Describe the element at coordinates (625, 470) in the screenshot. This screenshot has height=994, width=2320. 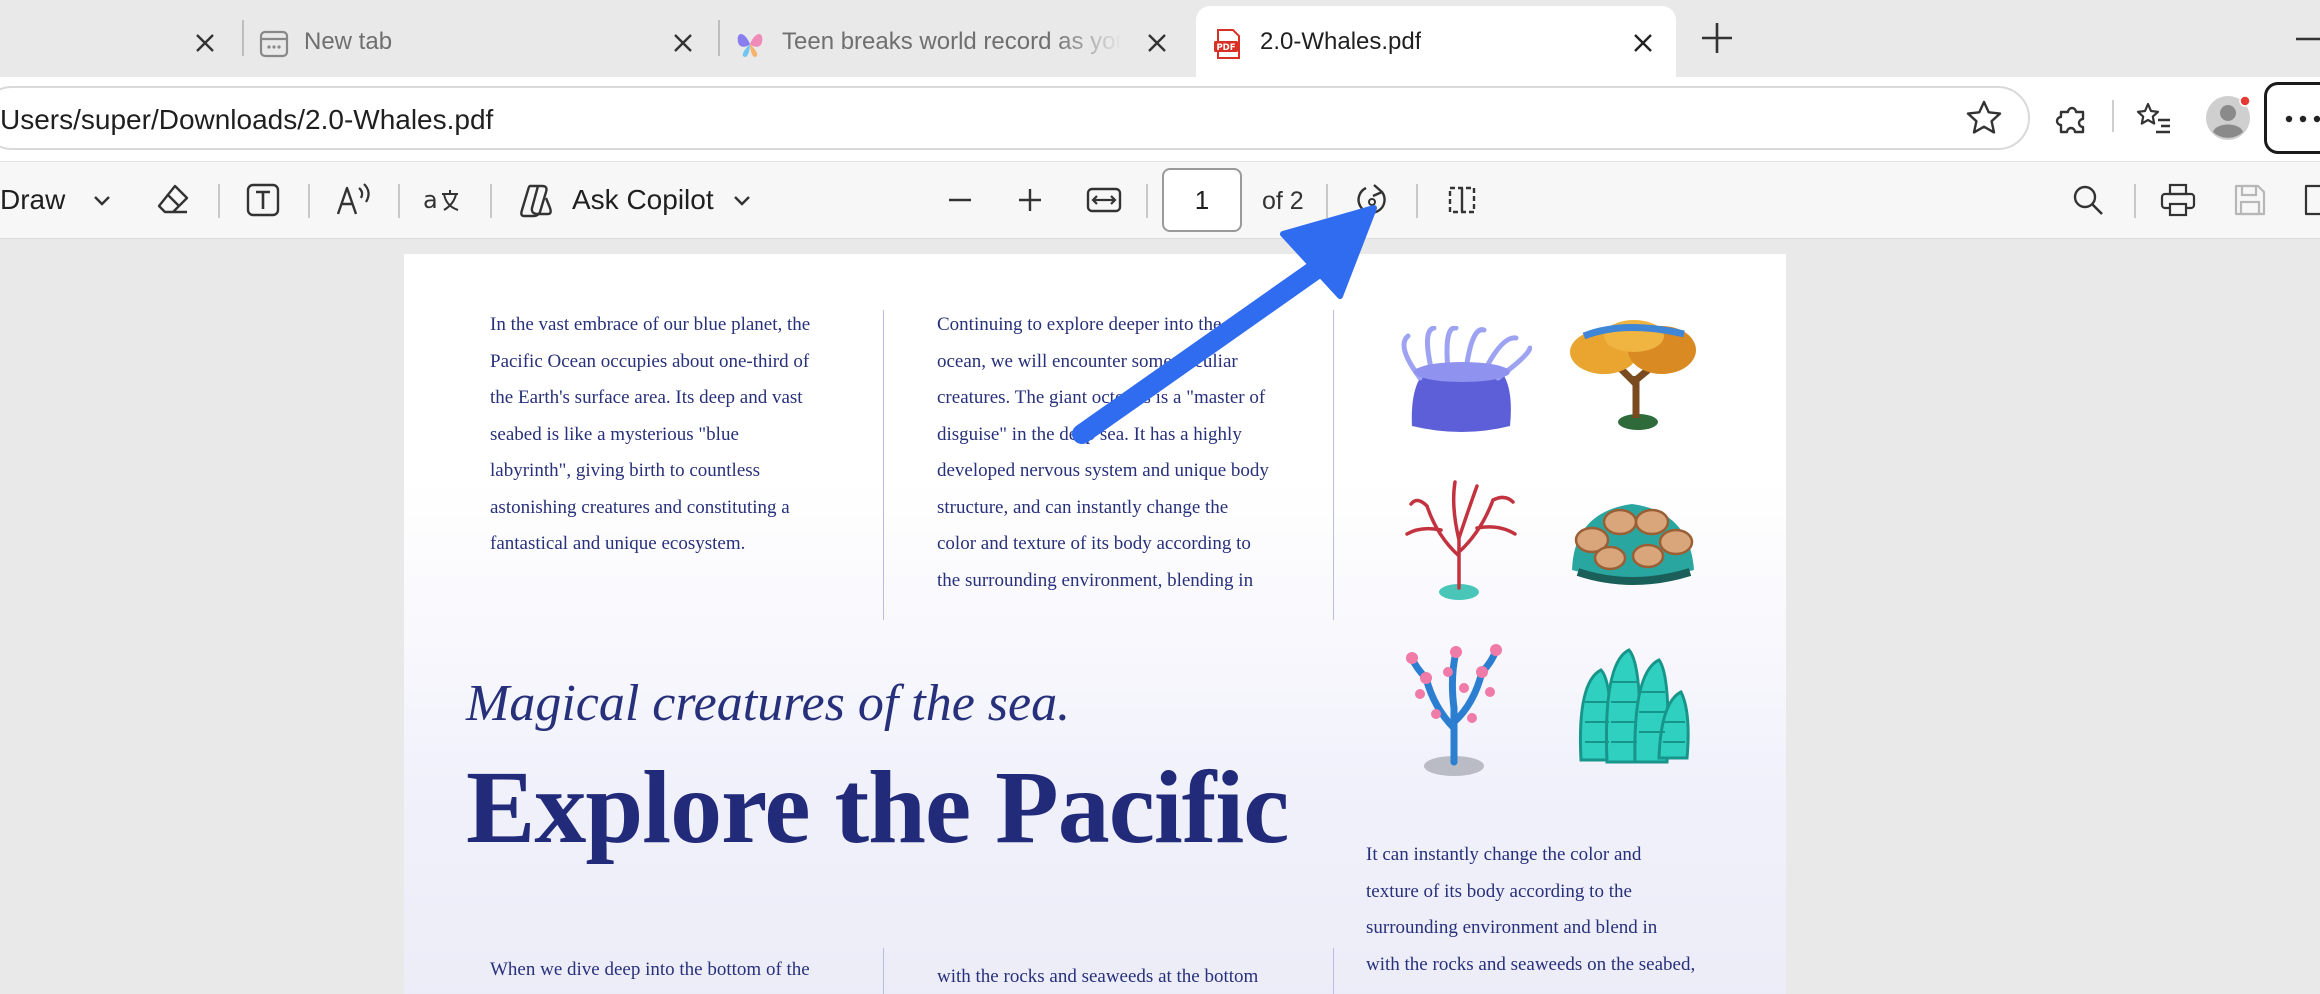
I see `text-line: labyrinth", giving birth to countless` at that location.